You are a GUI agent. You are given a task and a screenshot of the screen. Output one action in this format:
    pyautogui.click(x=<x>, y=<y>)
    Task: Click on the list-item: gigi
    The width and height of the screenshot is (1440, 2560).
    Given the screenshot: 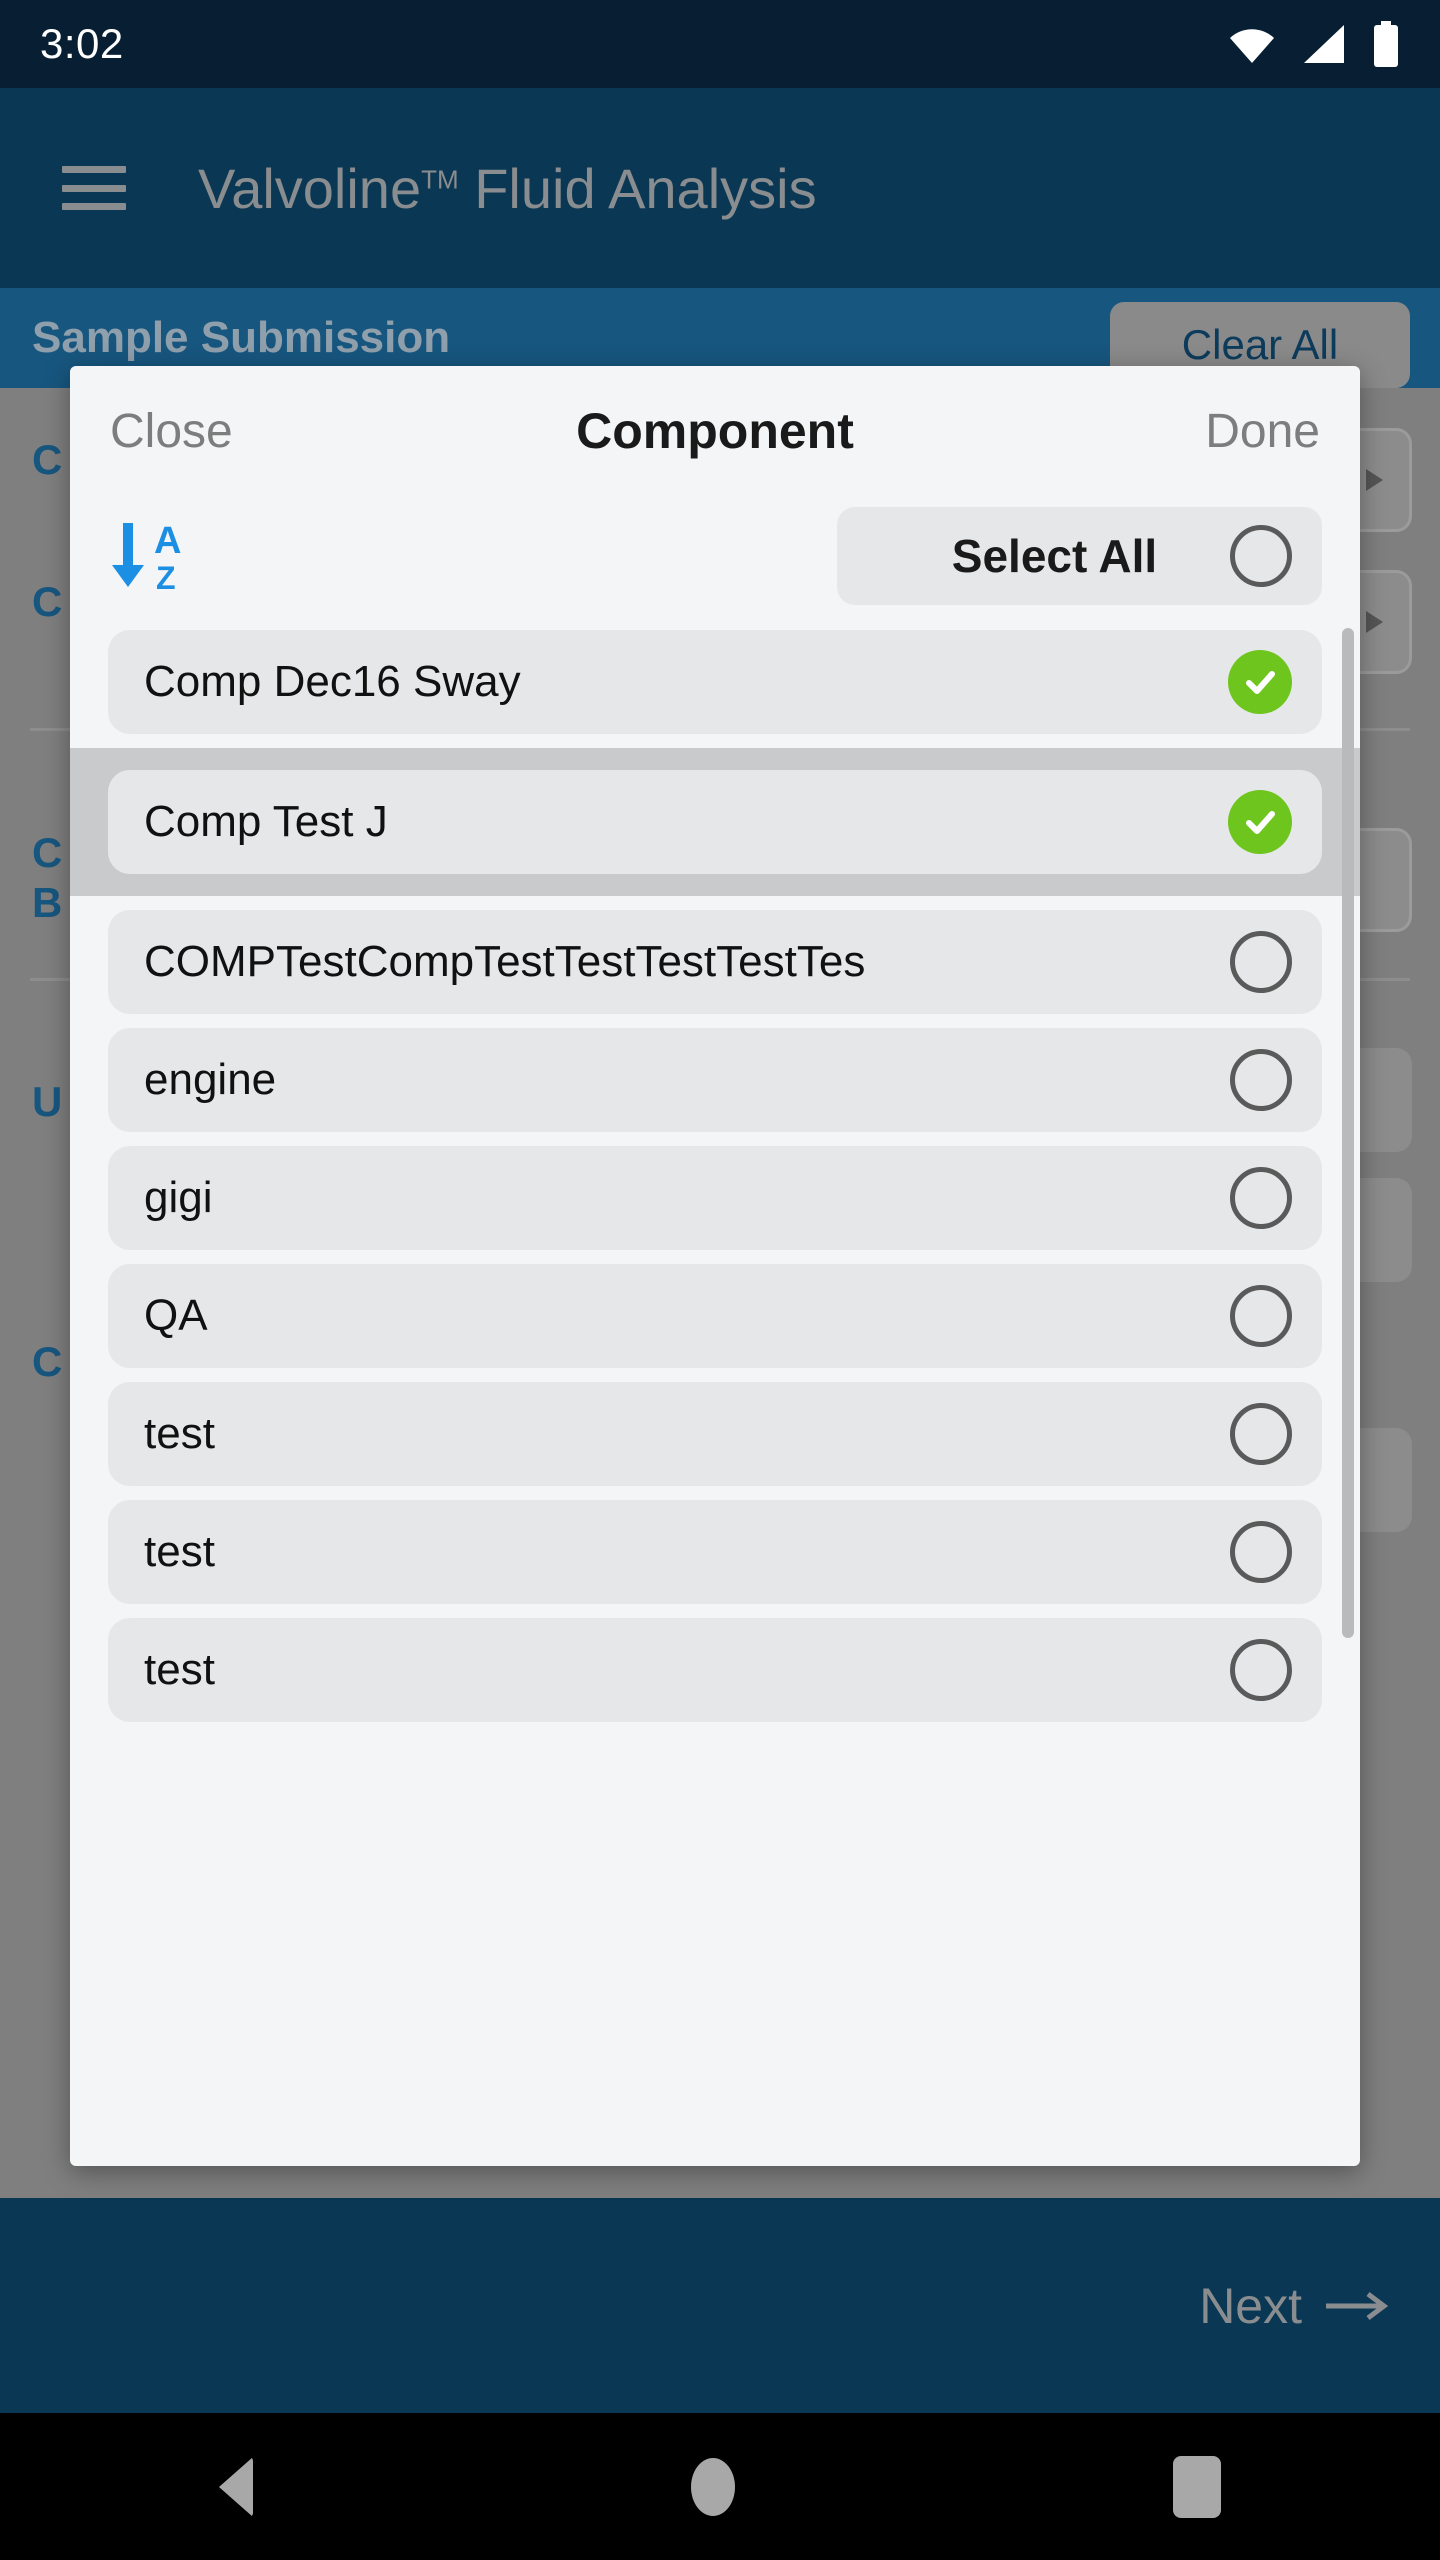 What is the action you would take?
    pyautogui.click(x=715, y=1198)
    